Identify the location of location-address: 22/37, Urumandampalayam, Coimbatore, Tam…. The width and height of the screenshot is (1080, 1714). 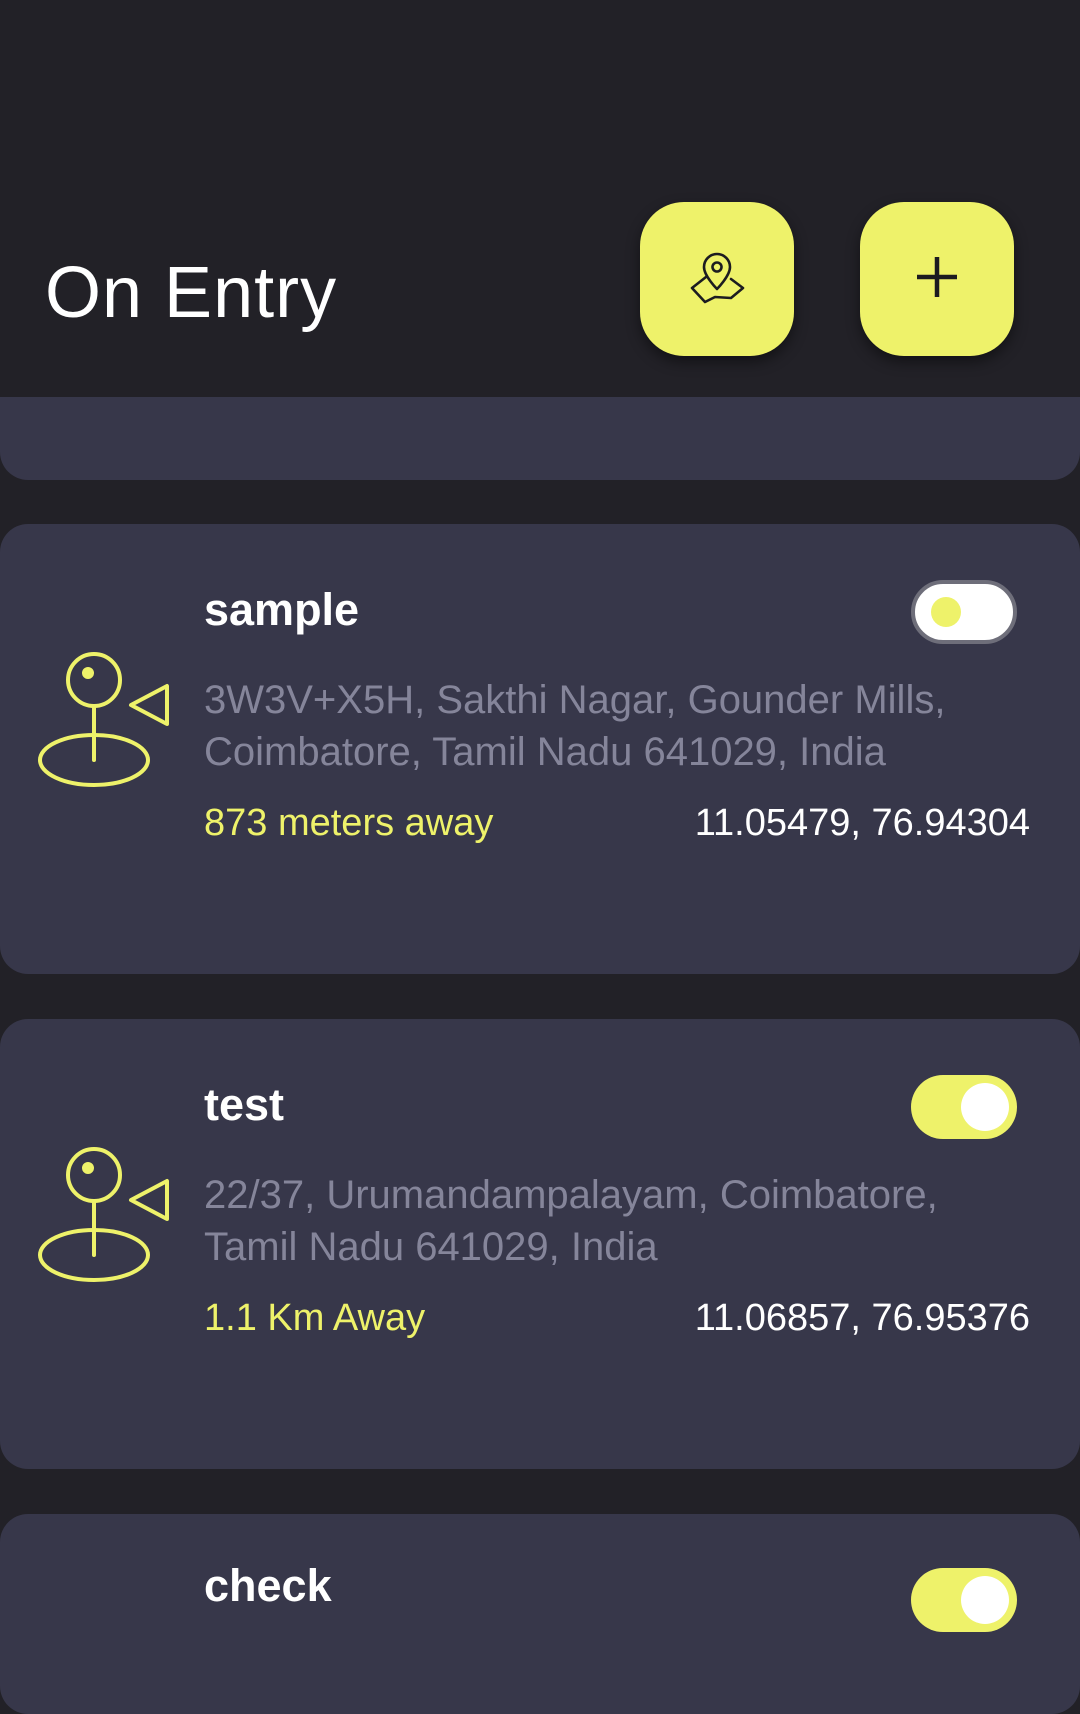
(571, 1221).